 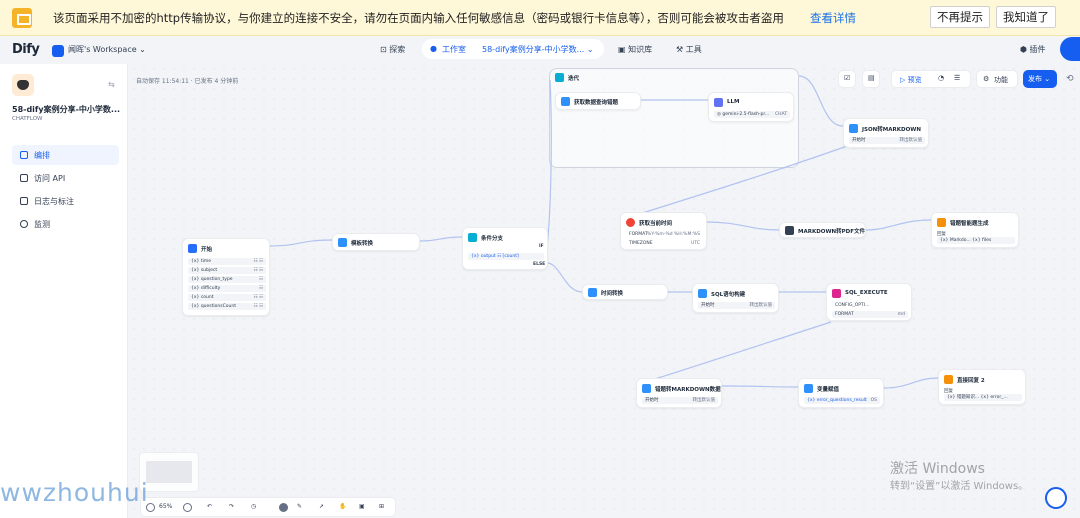 What do you see at coordinates (65, 155) in the screenshot?
I see `sidebar-item-orchestrate: 编排` at bounding box center [65, 155].